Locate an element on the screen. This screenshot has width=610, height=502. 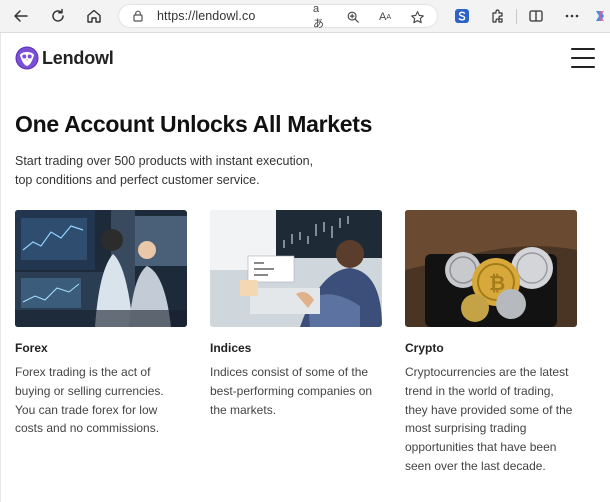
more-menu-button is located at coordinates (572, 16).